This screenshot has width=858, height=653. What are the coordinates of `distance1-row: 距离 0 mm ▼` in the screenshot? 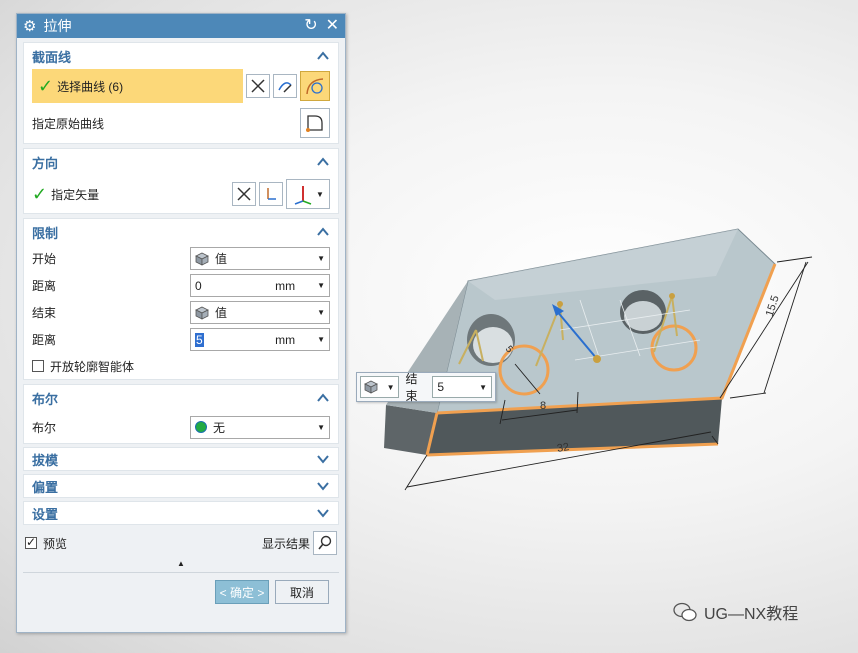 It's located at (181, 285).